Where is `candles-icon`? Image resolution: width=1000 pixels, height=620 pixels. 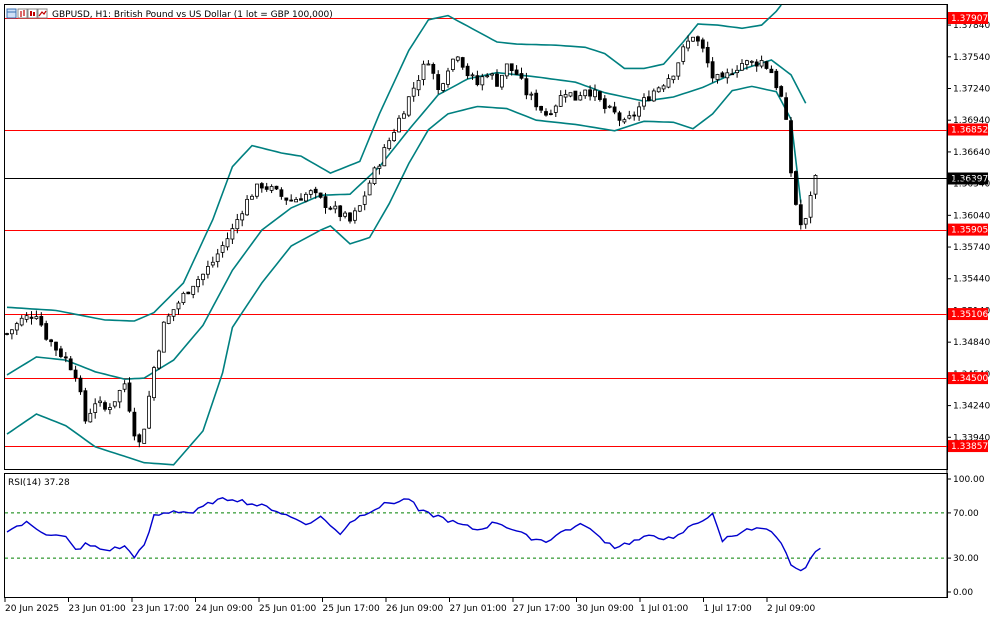 candles-icon is located at coordinates (32, 13).